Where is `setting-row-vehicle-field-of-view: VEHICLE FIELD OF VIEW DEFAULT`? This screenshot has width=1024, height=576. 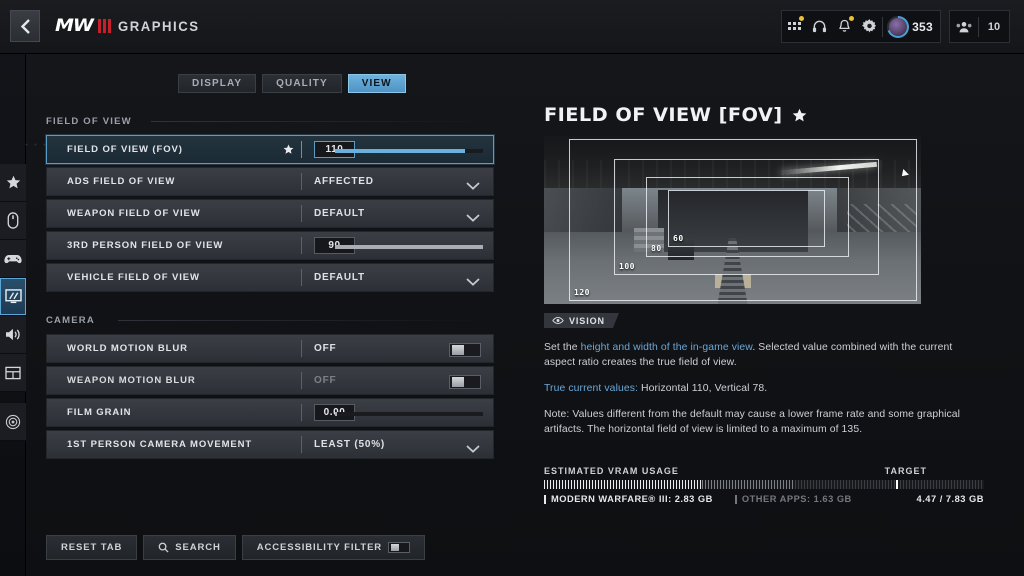 setting-row-vehicle-field-of-view: VEHICLE FIELD OF VIEW DEFAULT is located at coordinates (270, 277).